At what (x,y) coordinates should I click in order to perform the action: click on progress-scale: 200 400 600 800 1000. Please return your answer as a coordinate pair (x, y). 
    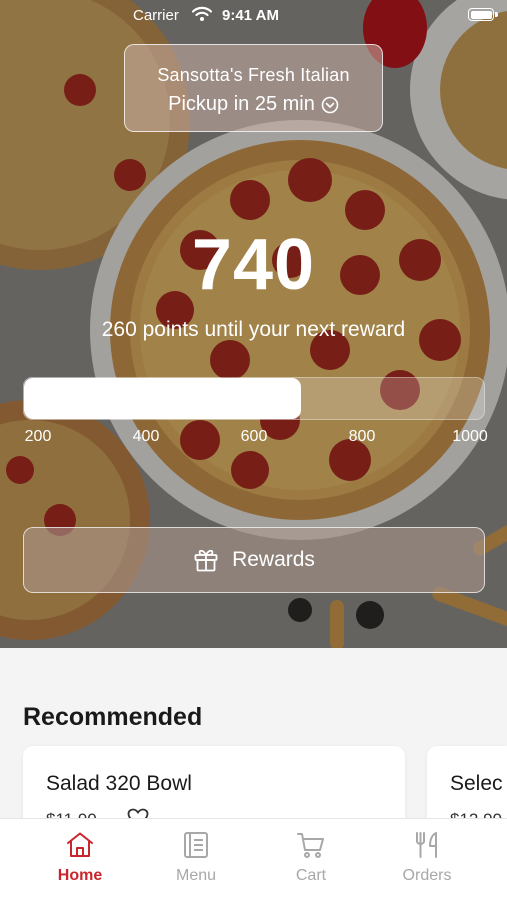
    Looking at the image, I should click on (255, 438).